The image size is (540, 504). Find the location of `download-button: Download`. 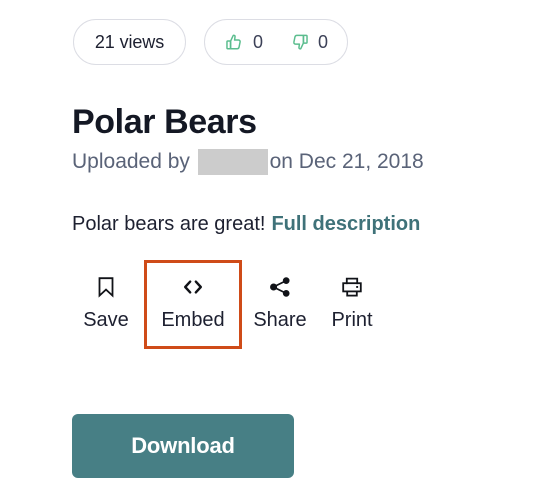

download-button: Download is located at coordinates (183, 446).